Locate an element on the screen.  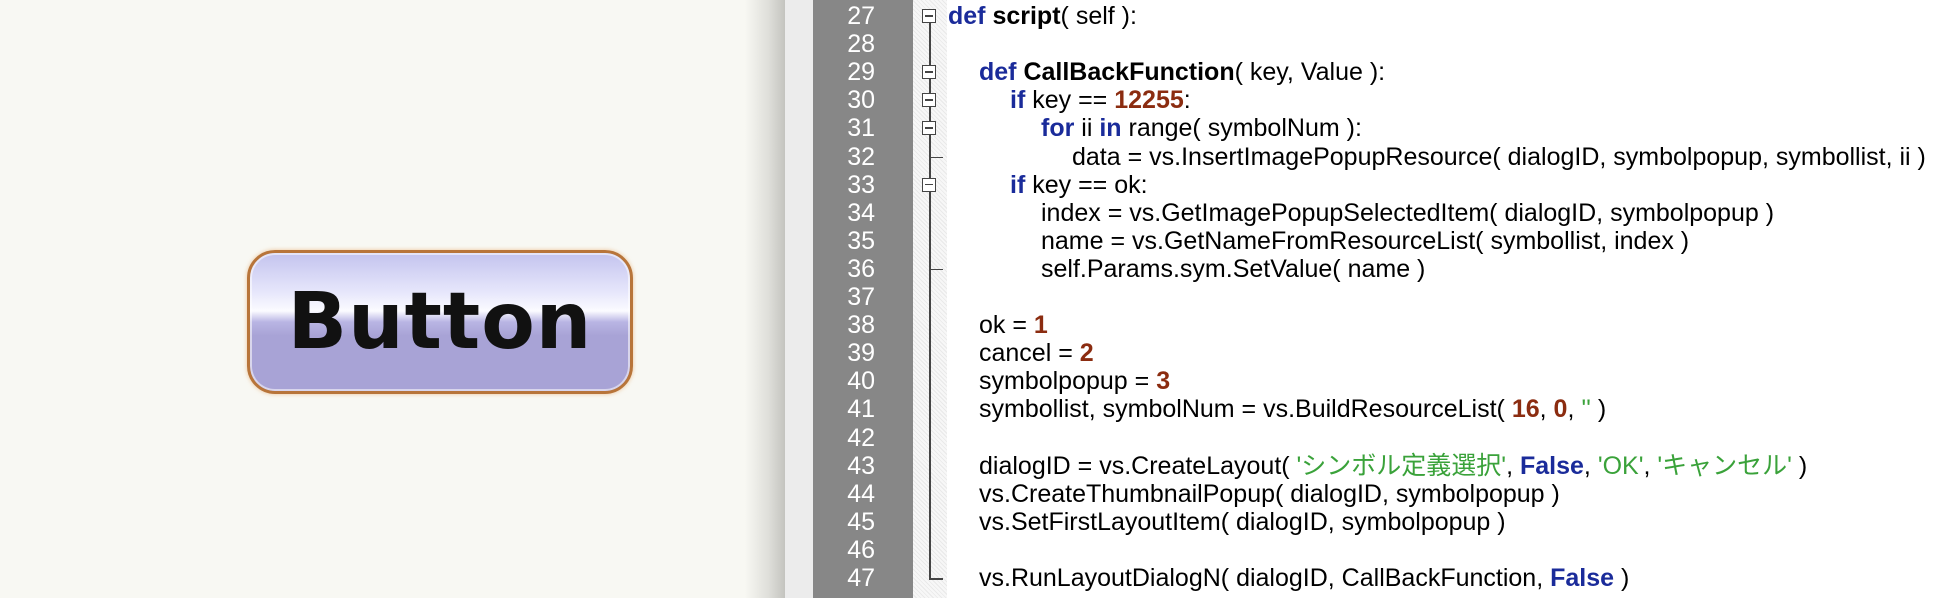
code-text: cancel = 2 is located at coordinates (1036, 353).